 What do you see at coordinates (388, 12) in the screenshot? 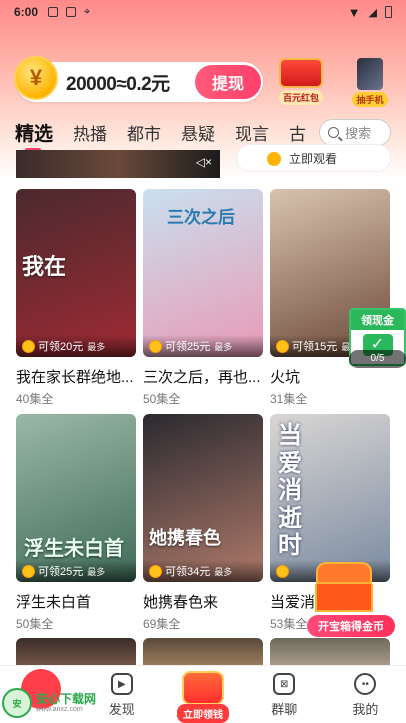
I see `battery-icon` at bounding box center [388, 12].